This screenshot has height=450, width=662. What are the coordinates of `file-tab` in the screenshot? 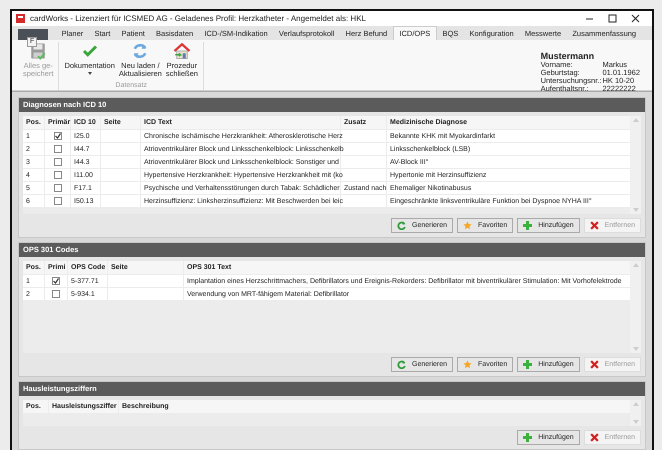 It's located at (33, 34).